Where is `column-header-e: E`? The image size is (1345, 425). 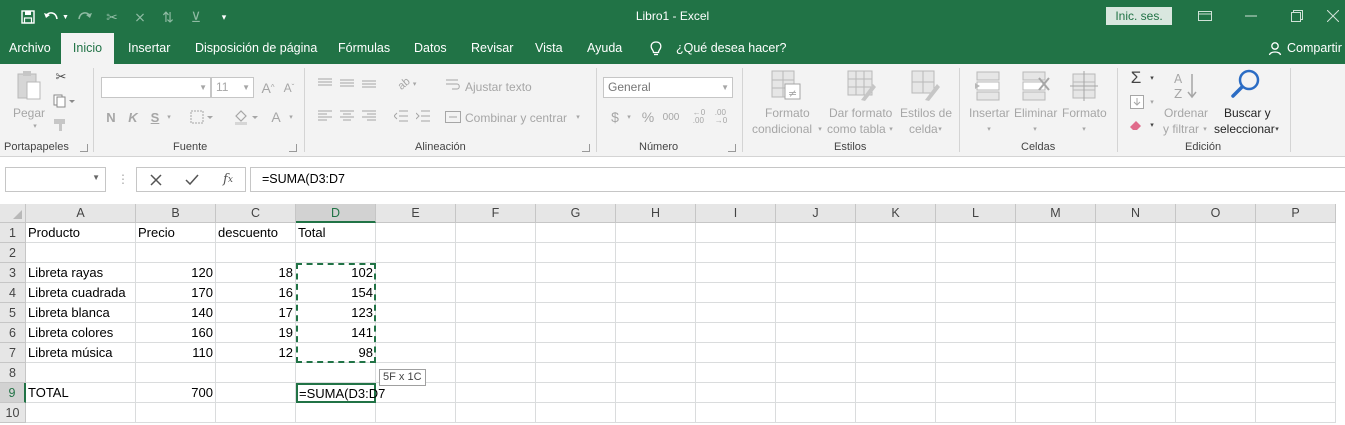
column-header-e: E is located at coordinates (416, 213).